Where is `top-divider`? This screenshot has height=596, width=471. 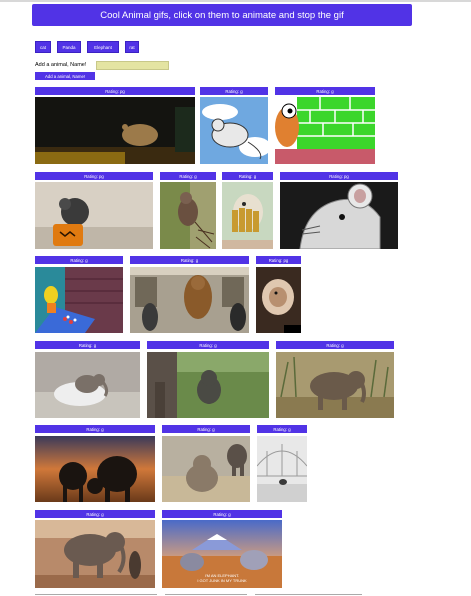 top-divider is located at coordinates (235, 1).